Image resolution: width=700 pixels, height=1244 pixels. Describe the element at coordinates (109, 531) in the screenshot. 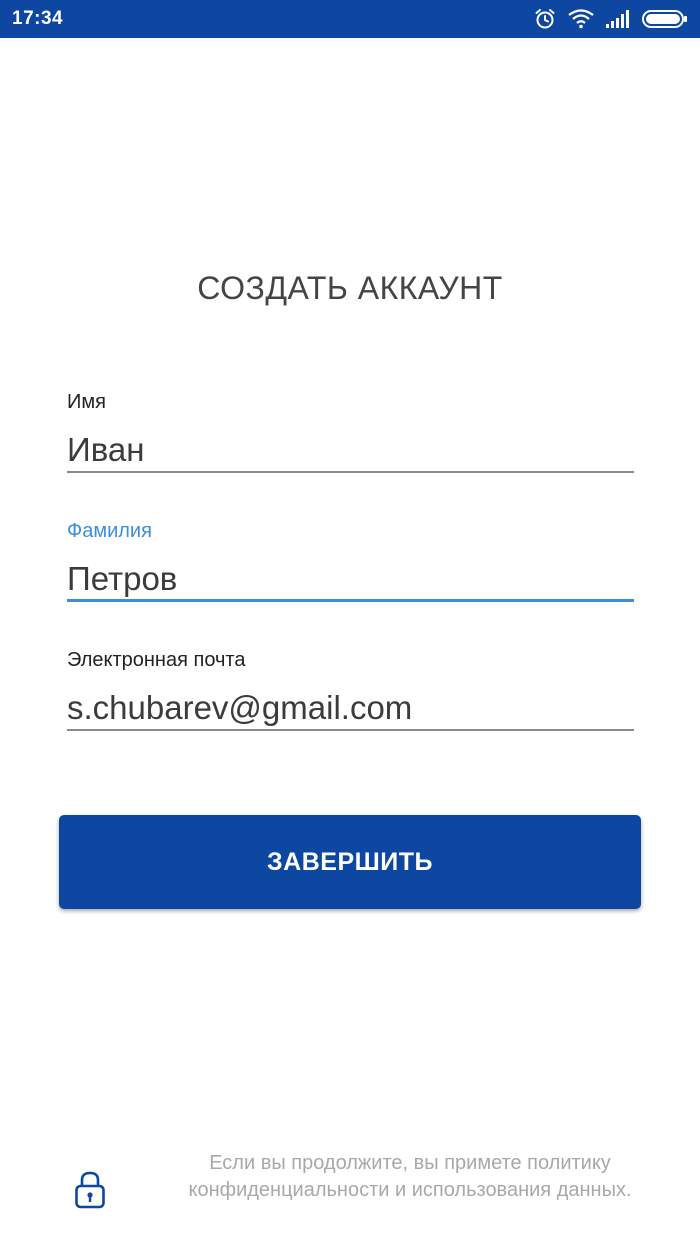

I see `last-name-label: Фамилия` at that location.